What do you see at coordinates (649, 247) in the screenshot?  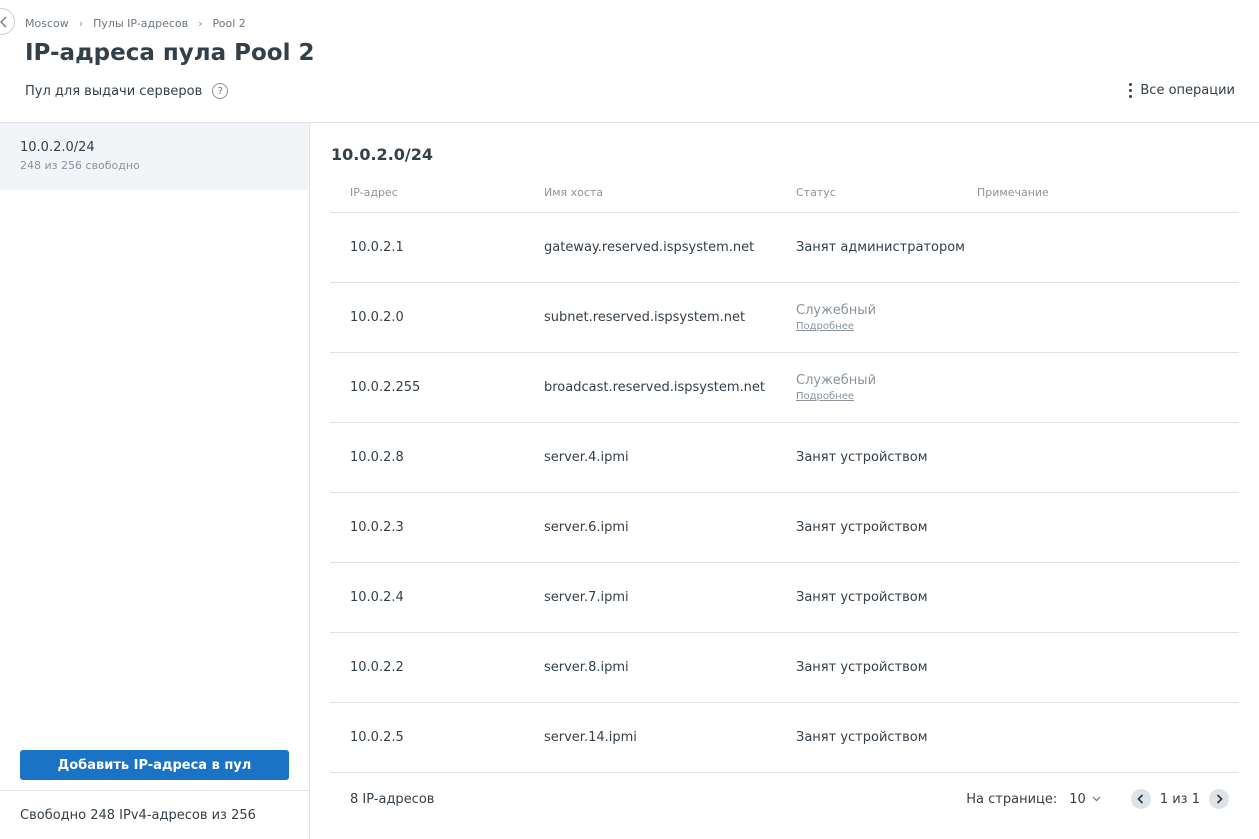 I see `cell-hostname: gateway.reserved.ispsystem.net` at bounding box center [649, 247].